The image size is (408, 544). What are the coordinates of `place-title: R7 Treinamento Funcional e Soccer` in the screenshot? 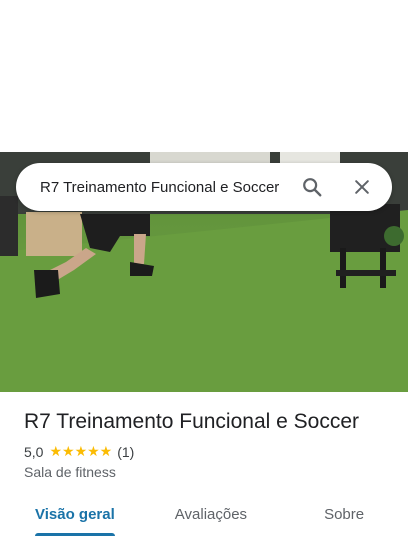 It's located at (192, 421).